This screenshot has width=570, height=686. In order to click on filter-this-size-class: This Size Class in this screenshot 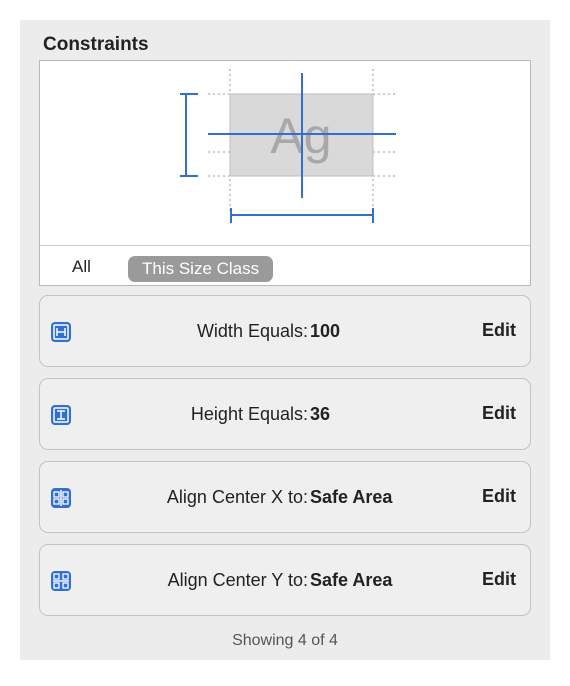, I will do `click(201, 269)`.